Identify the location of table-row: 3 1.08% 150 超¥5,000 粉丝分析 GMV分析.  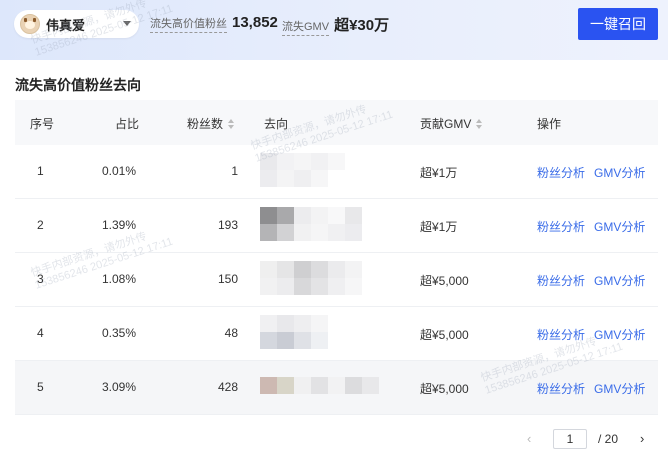
(336, 280).